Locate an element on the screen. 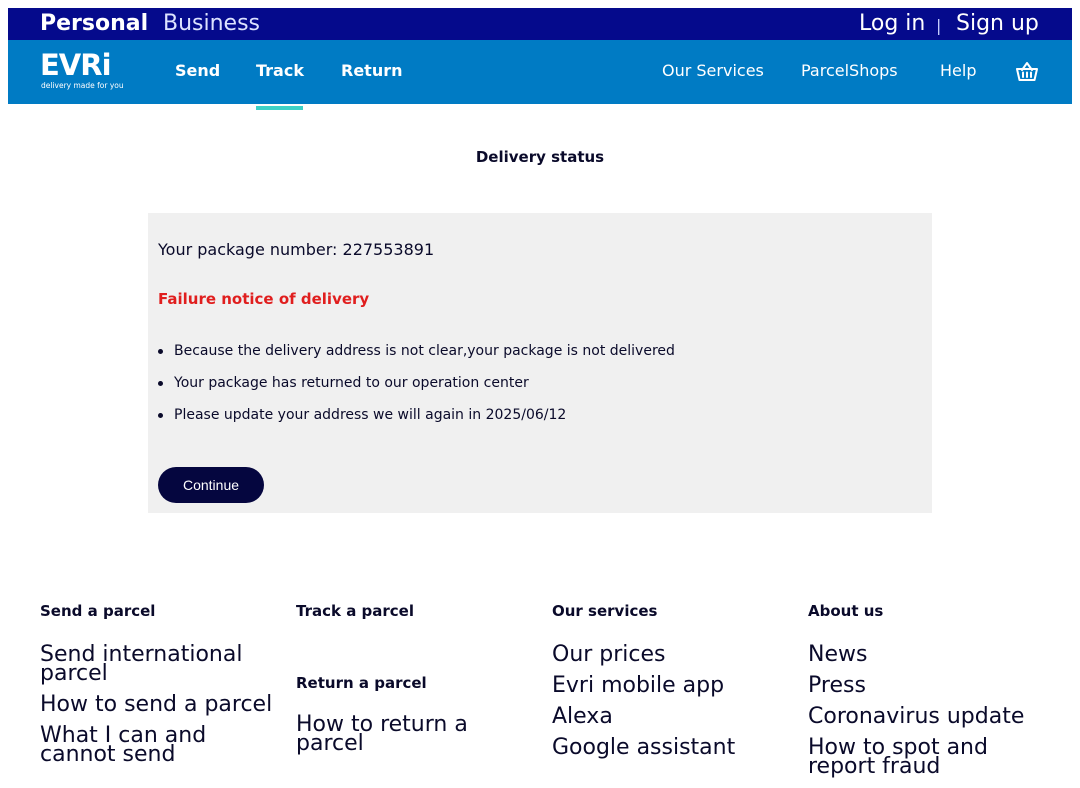 The width and height of the screenshot is (1080, 788). top-utility-bar: Personal Business Log in | Sign up is located at coordinates (540, 24).